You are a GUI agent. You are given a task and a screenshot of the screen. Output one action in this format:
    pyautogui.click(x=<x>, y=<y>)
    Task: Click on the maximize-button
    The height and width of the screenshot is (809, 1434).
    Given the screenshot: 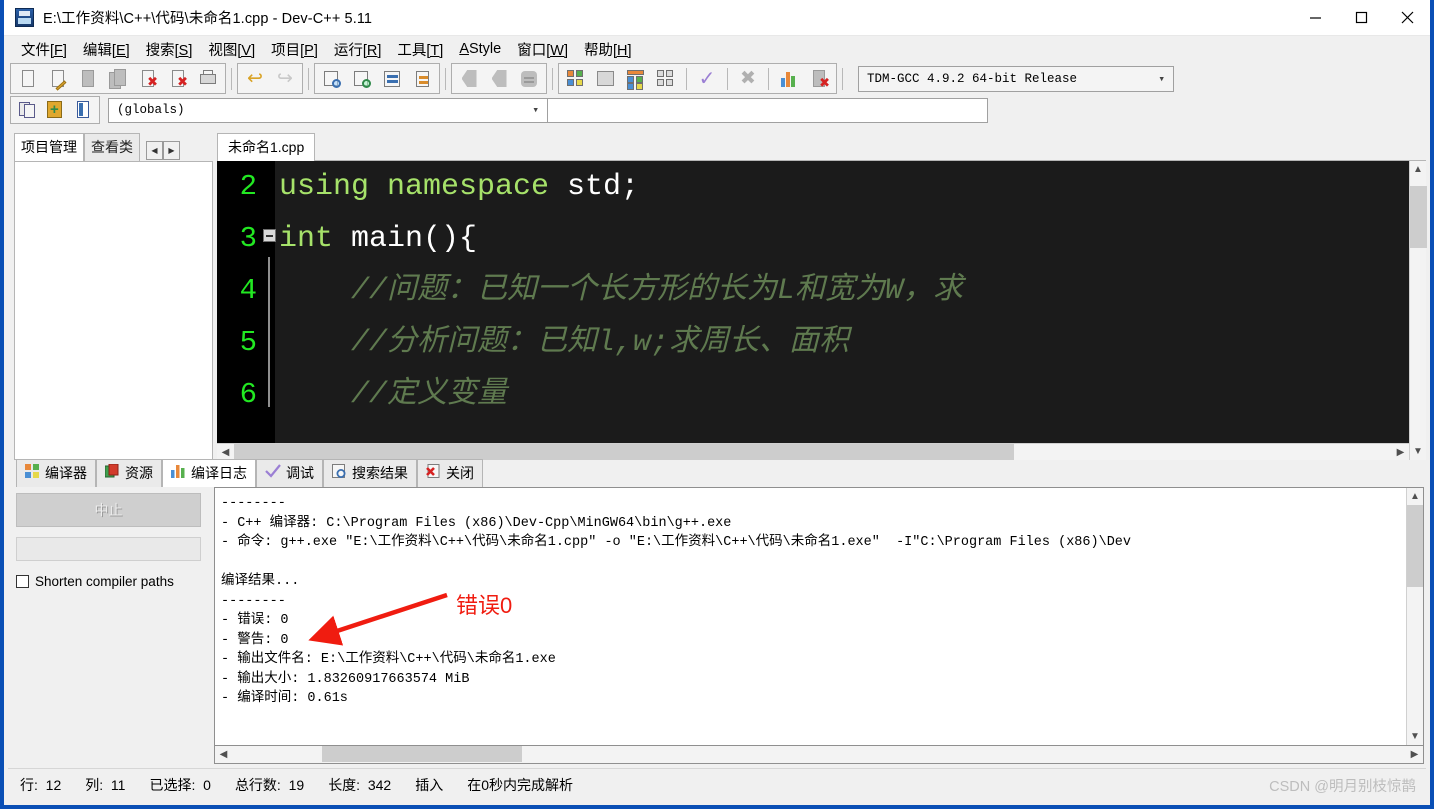 What is the action you would take?
    pyautogui.click(x=1361, y=18)
    